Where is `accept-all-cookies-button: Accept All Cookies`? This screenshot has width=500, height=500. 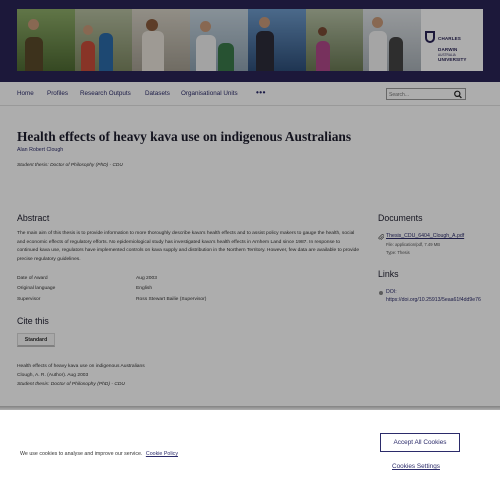 accept-all-cookies-button: Accept All Cookies is located at coordinates (420, 442).